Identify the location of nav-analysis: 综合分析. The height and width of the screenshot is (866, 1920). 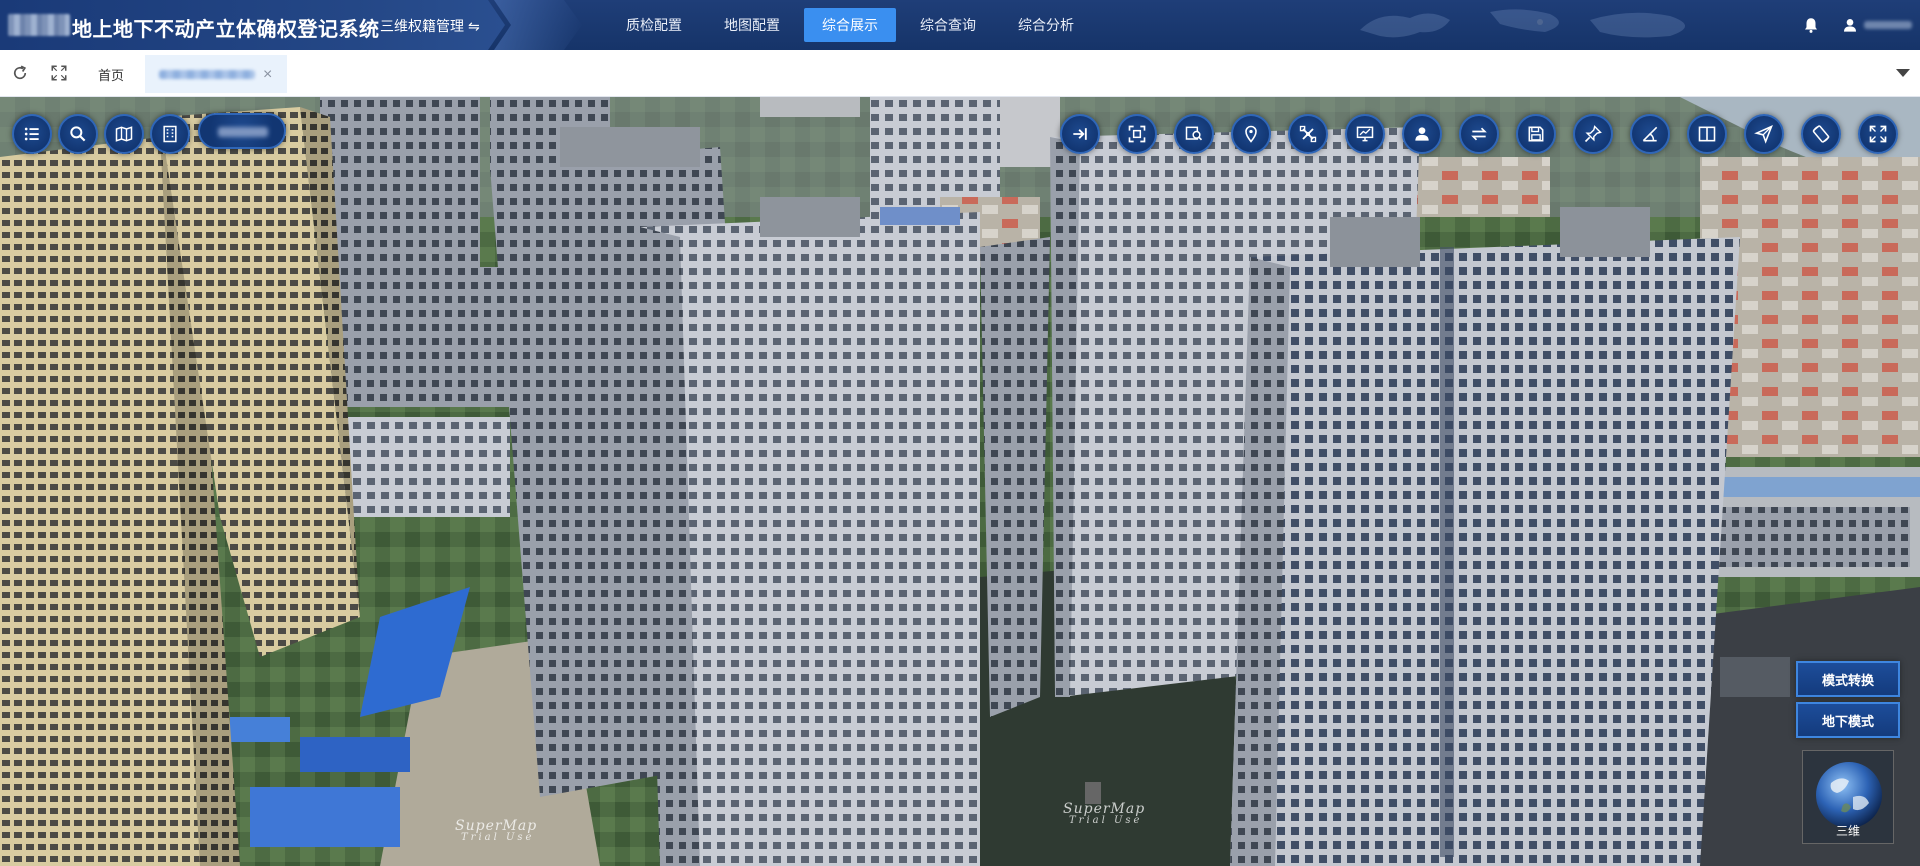
(1046, 25).